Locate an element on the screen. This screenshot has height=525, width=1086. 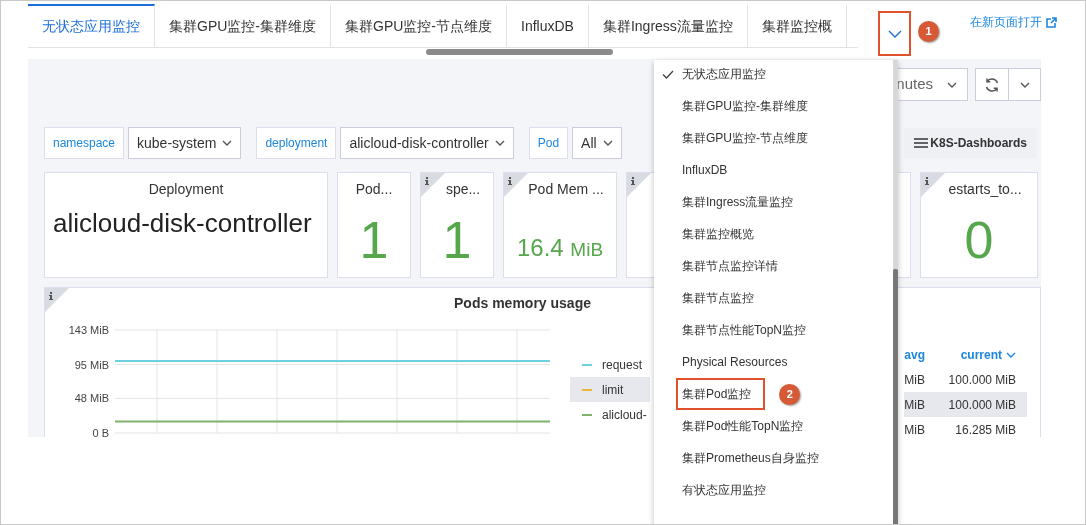
menu-item: Physical Resources is located at coordinates (773, 362).